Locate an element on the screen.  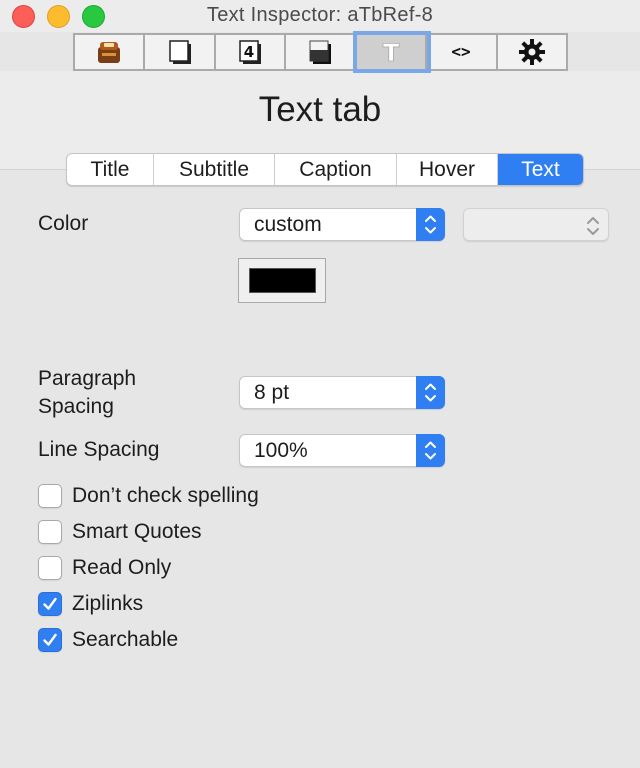
paragraph-spacing-label: Paragraph Spacing is located at coordinates (87, 393).